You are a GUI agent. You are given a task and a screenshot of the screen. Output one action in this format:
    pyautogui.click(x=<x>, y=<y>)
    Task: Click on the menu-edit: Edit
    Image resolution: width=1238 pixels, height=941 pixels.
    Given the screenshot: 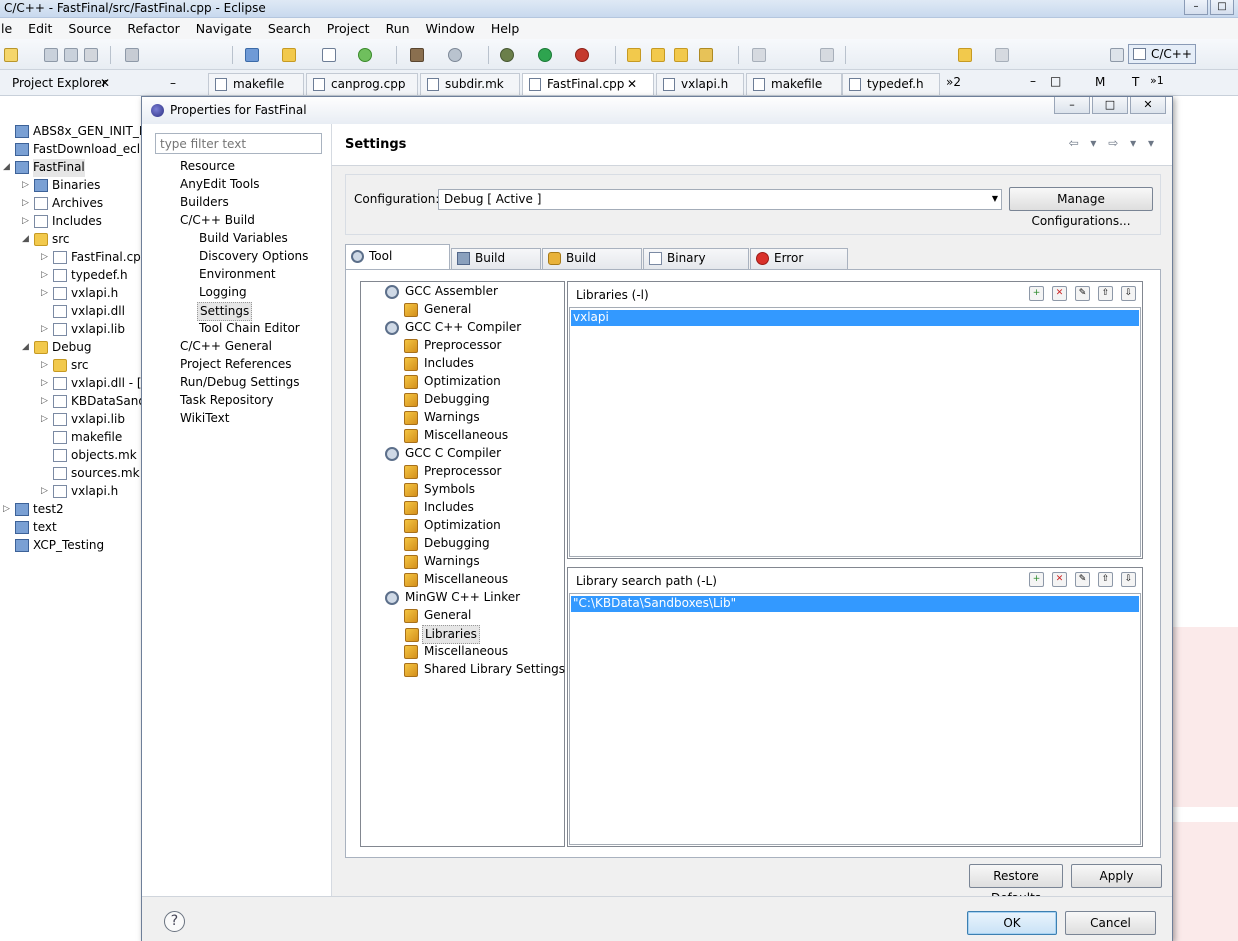 What is the action you would take?
    pyautogui.click(x=40, y=28)
    